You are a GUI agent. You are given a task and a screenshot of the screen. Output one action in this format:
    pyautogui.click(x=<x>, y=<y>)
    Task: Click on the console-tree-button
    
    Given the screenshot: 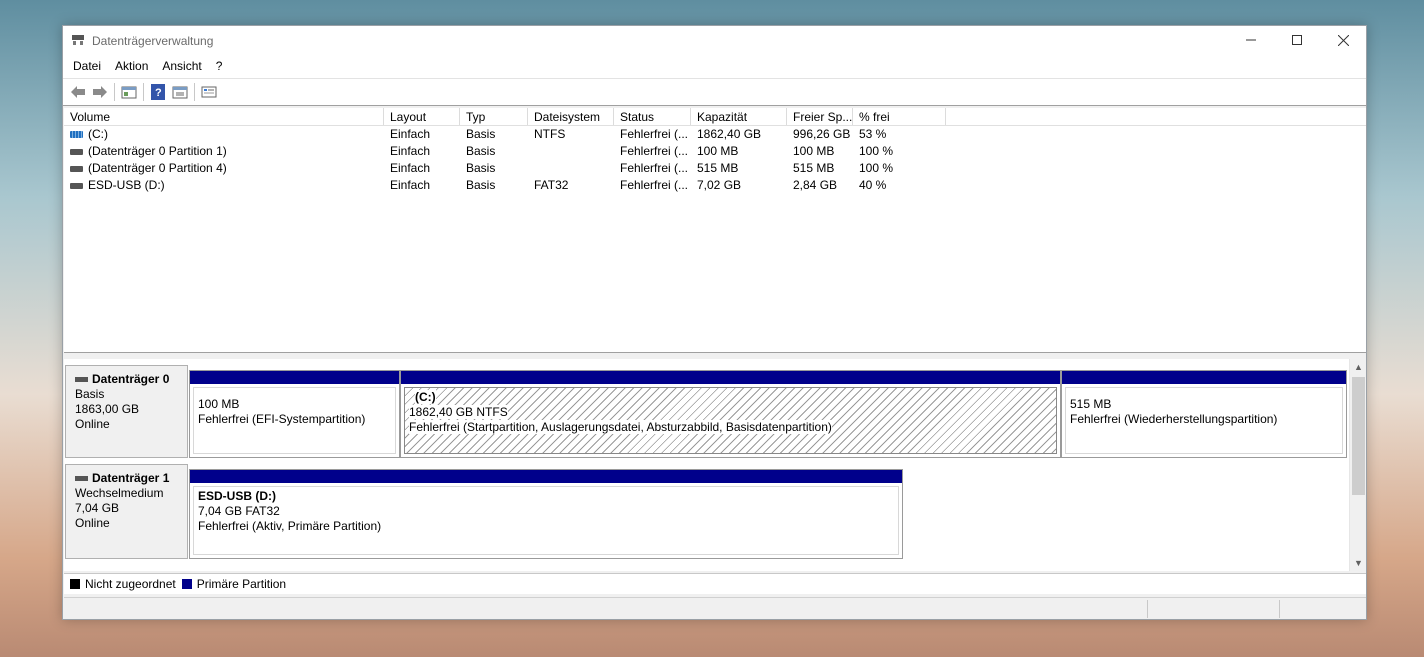 What is the action you would take?
    pyautogui.click(x=129, y=92)
    